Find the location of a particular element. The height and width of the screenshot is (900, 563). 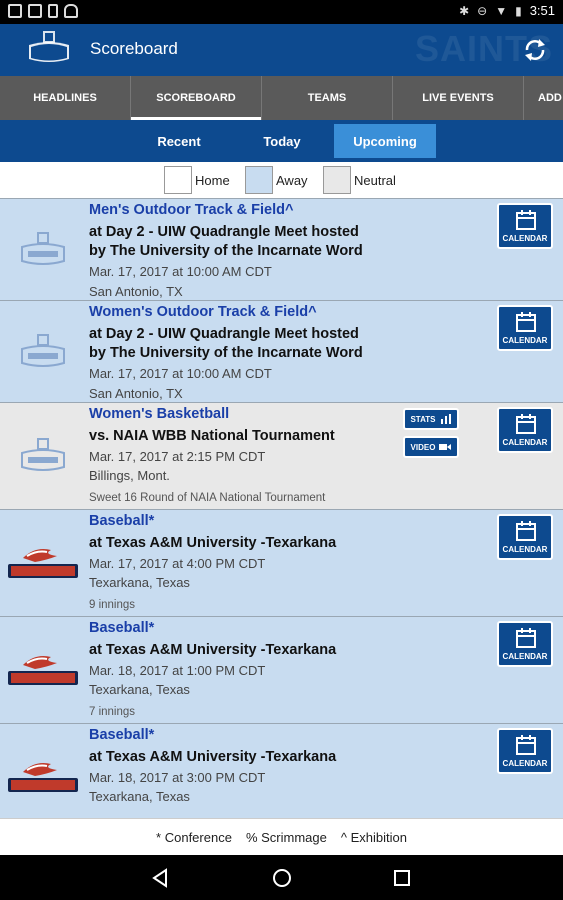

subtab-today: Today is located at coordinates (282, 141).